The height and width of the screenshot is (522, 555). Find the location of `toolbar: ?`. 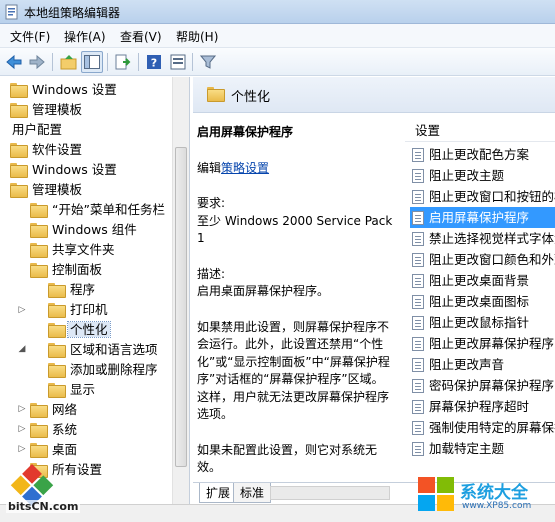

toolbar: ? is located at coordinates (277, 62).